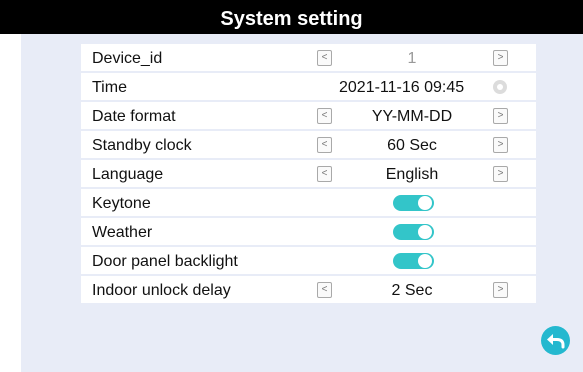  Describe the element at coordinates (500, 58) in the screenshot. I see `device-id-increase-button: >` at that location.